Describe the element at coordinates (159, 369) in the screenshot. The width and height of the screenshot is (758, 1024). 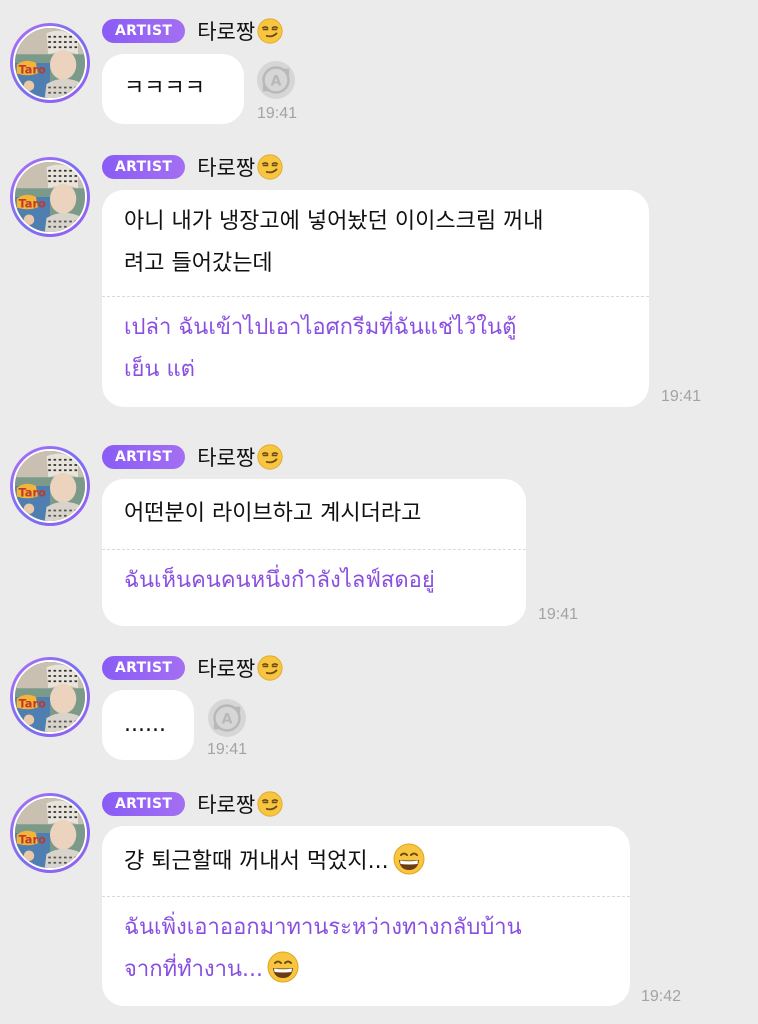
I see `translation-text-line: เย็น แต่` at that location.